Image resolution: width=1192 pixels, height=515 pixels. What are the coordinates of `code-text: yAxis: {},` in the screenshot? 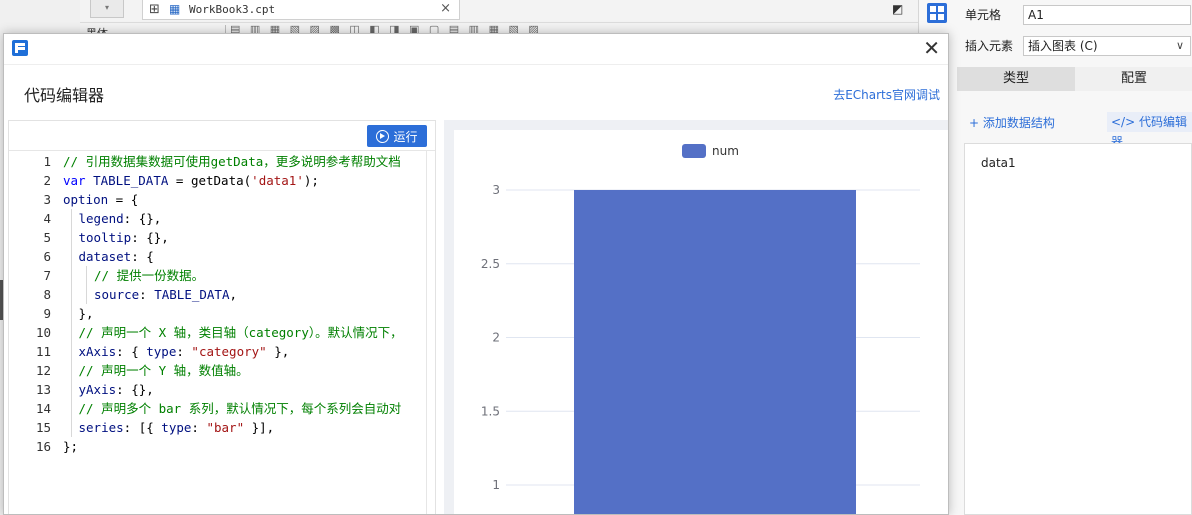 It's located at (116, 389).